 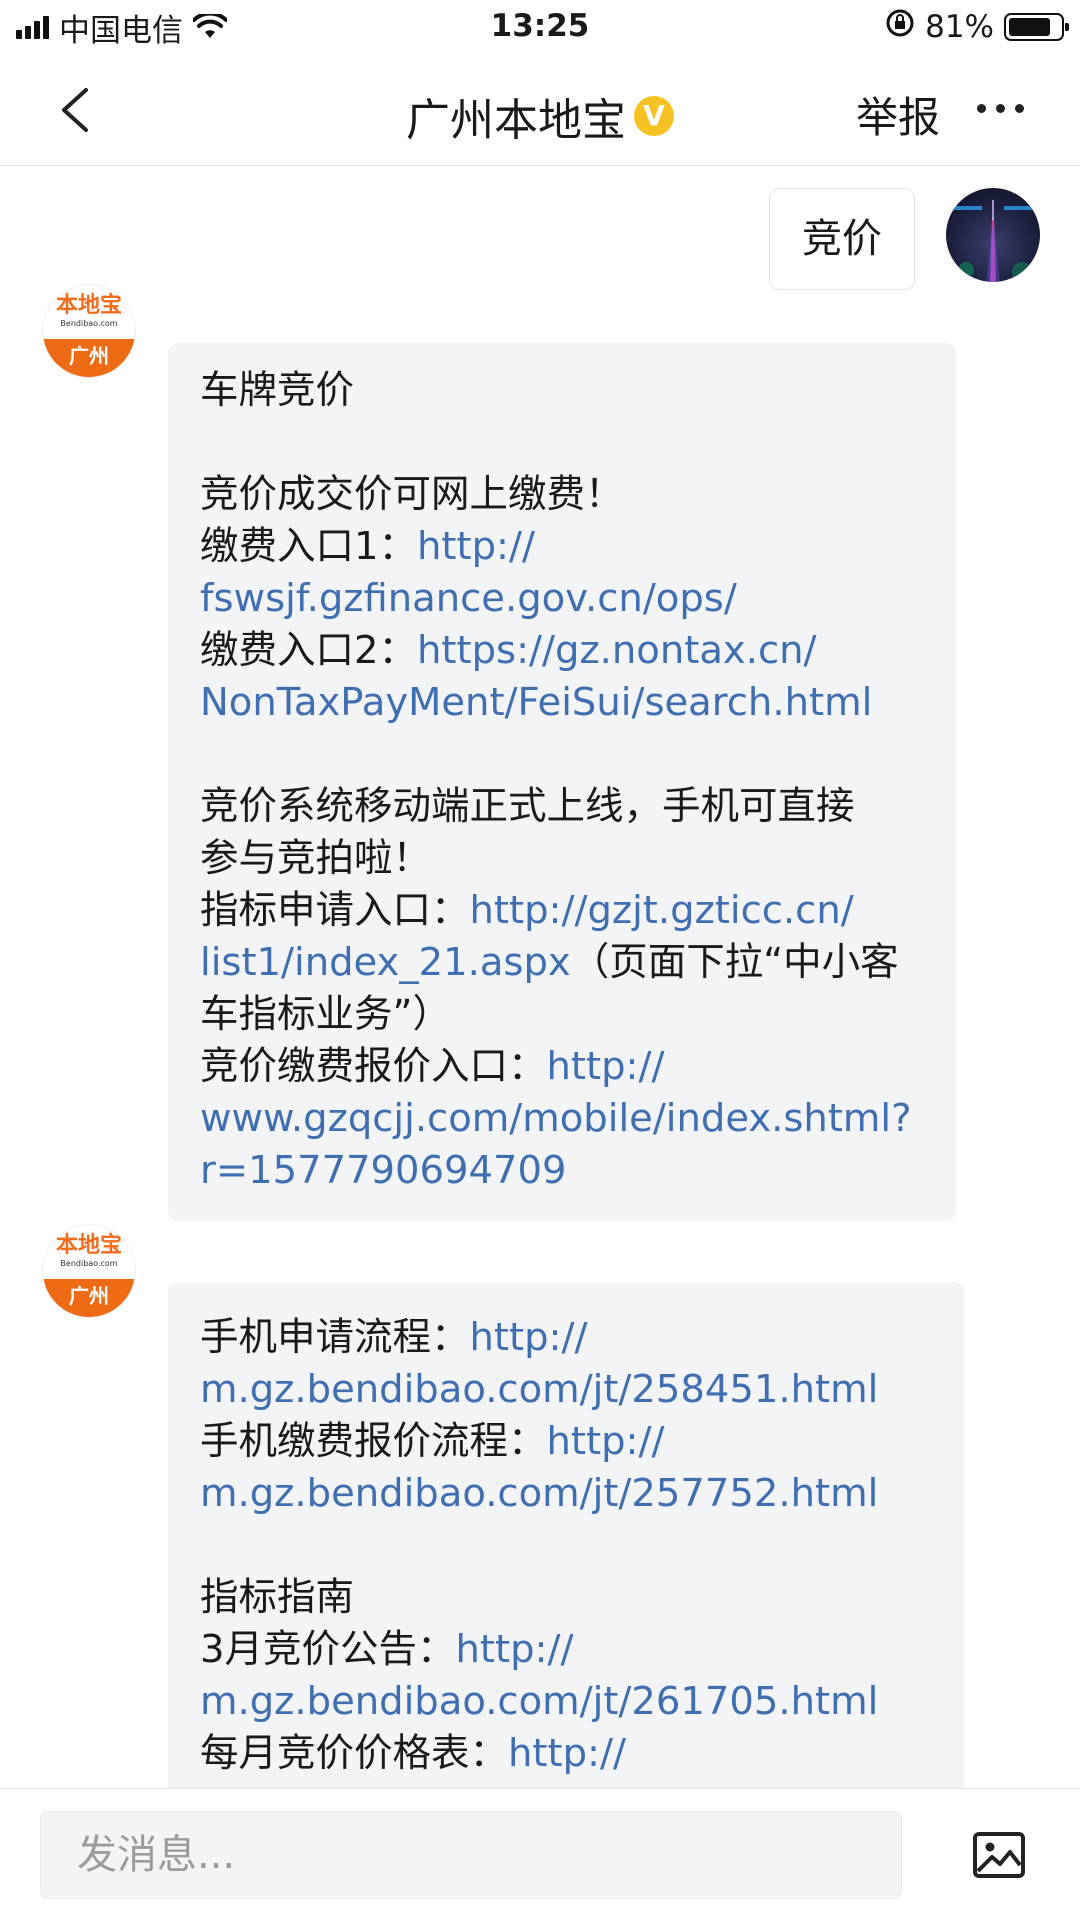 What do you see at coordinates (515, 1649) in the screenshot?
I see `march-notice-link: http://` at bounding box center [515, 1649].